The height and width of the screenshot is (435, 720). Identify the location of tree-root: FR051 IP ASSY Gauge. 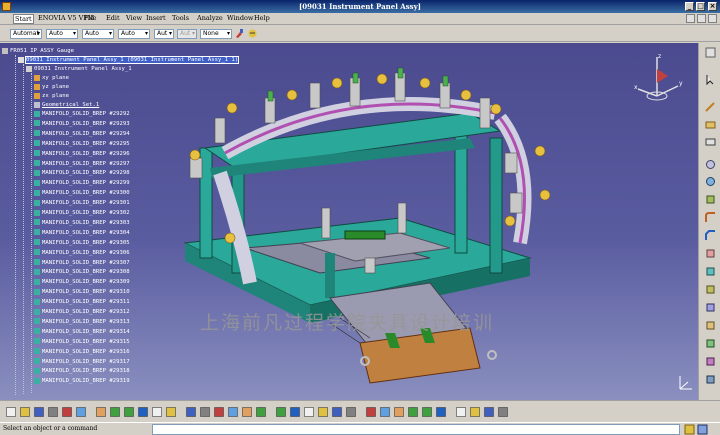
(38, 51).